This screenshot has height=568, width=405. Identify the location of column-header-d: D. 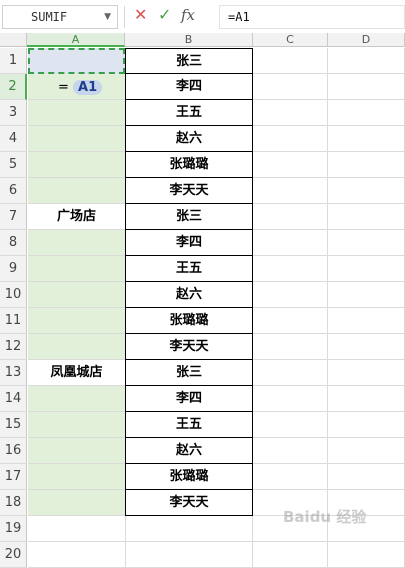
(366, 40).